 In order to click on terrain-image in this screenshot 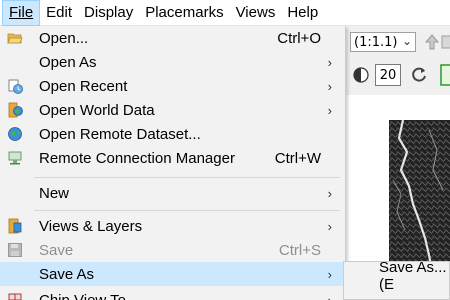, I will do `click(419, 192)`.